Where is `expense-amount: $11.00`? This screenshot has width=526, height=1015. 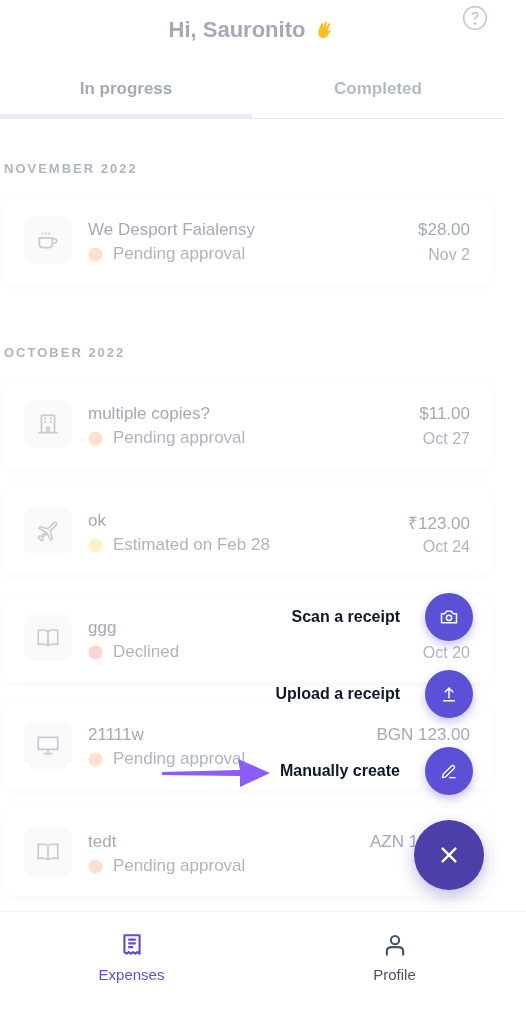 expense-amount: $11.00 is located at coordinates (444, 414).